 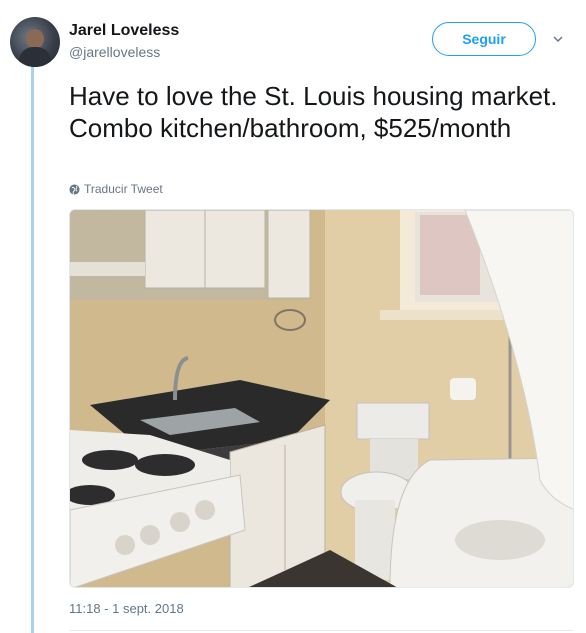 What do you see at coordinates (32, 348) in the screenshot?
I see `thread-line` at bounding box center [32, 348].